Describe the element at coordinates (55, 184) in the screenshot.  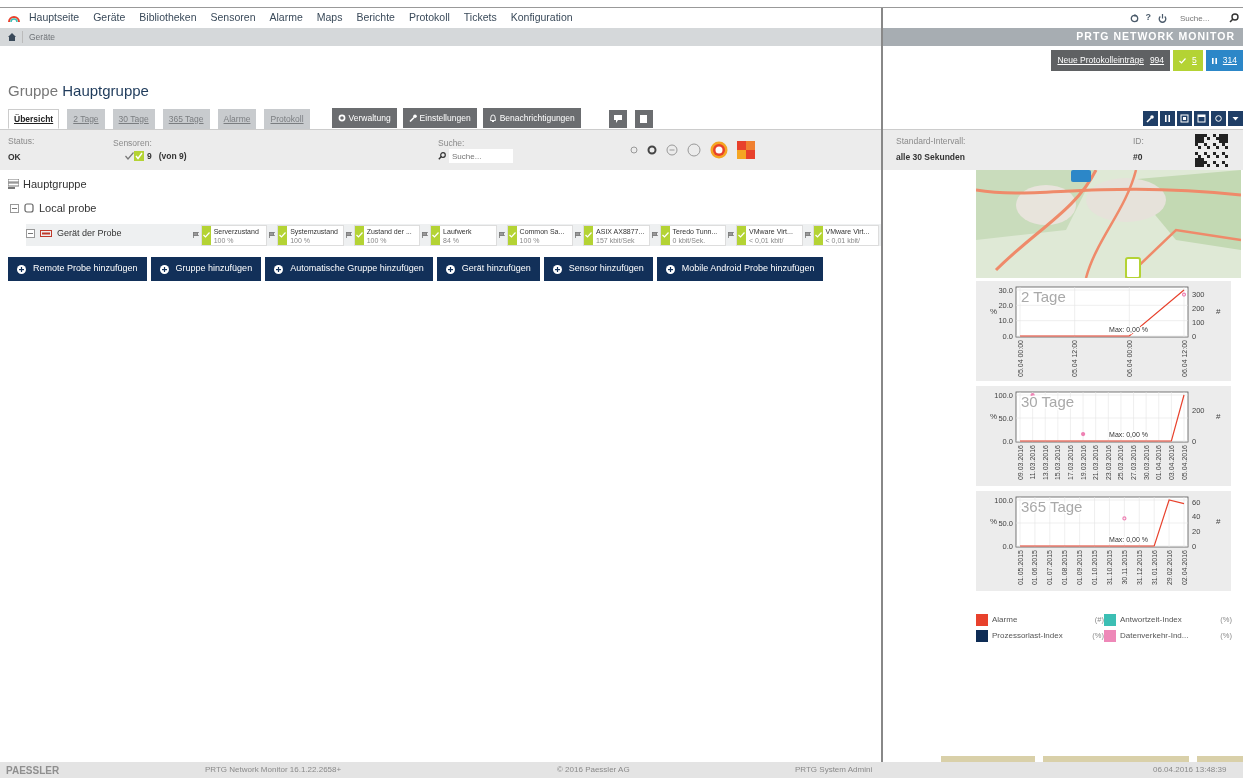
I see `group-name: Hauptgruppe` at that location.